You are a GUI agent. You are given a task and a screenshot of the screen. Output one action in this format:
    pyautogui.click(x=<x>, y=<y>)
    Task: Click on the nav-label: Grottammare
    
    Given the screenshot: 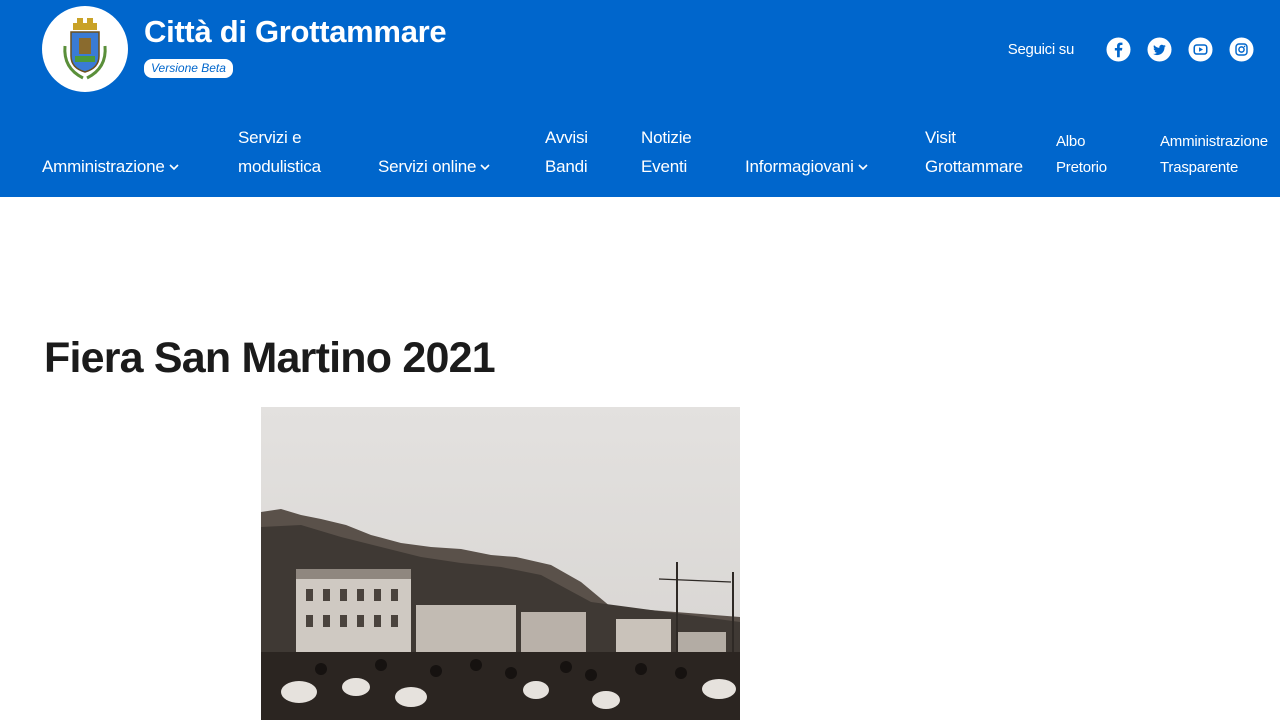 What is the action you would take?
    pyautogui.click(x=974, y=166)
    